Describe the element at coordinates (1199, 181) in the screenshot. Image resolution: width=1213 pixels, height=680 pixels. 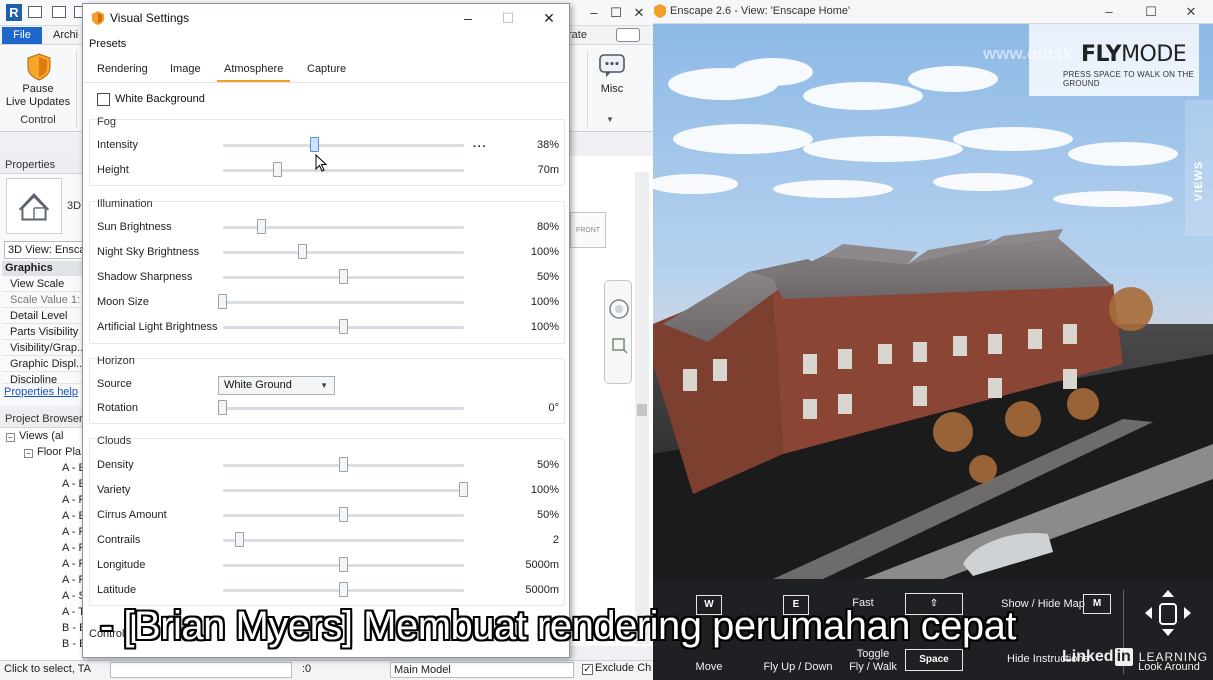
I see `views-panel-toggle: VIEWS` at that location.